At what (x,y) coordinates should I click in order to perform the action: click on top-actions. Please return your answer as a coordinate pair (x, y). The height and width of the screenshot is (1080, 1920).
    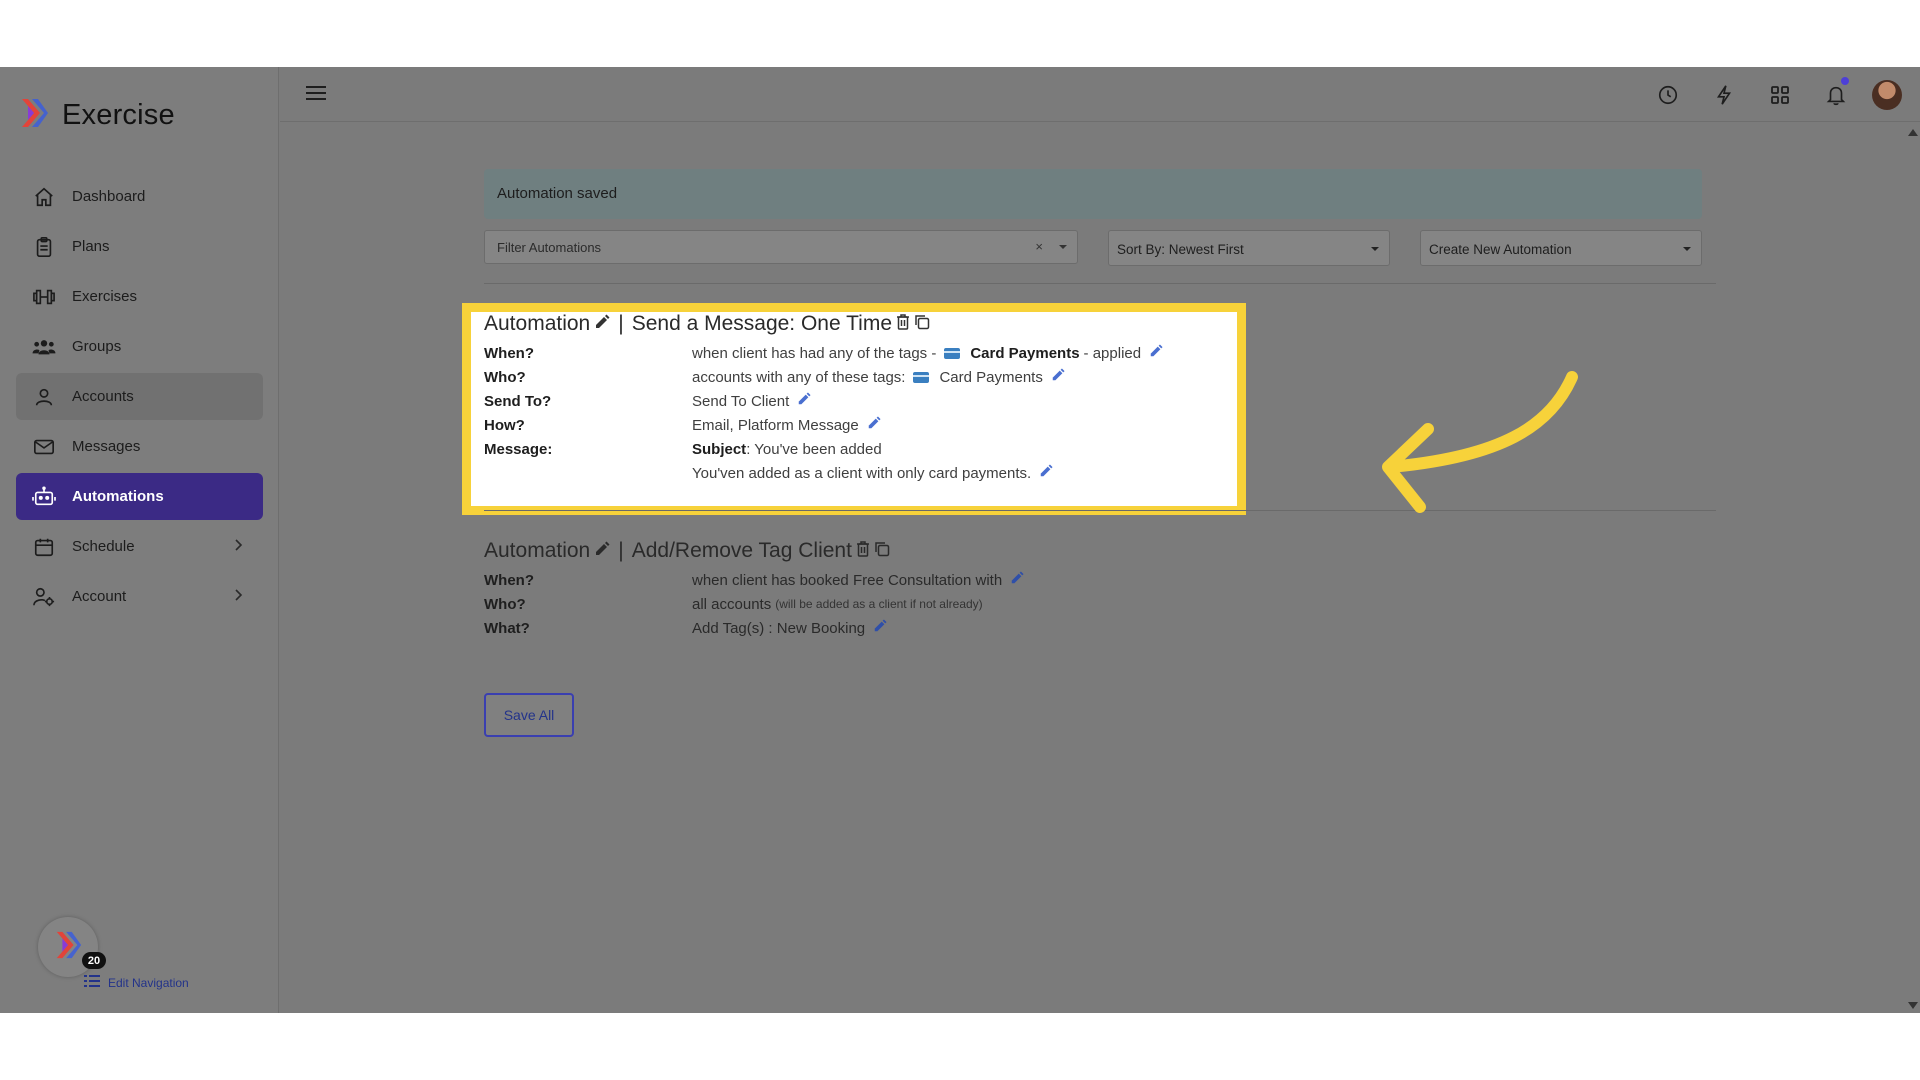
    Looking at the image, I should click on (1780, 95).